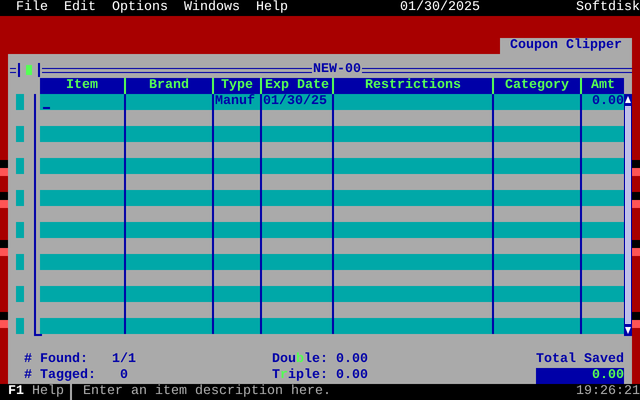 This screenshot has height=400, width=640. Describe the element at coordinates (212, 8) in the screenshot. I see `menu-item: Windows` at that location.